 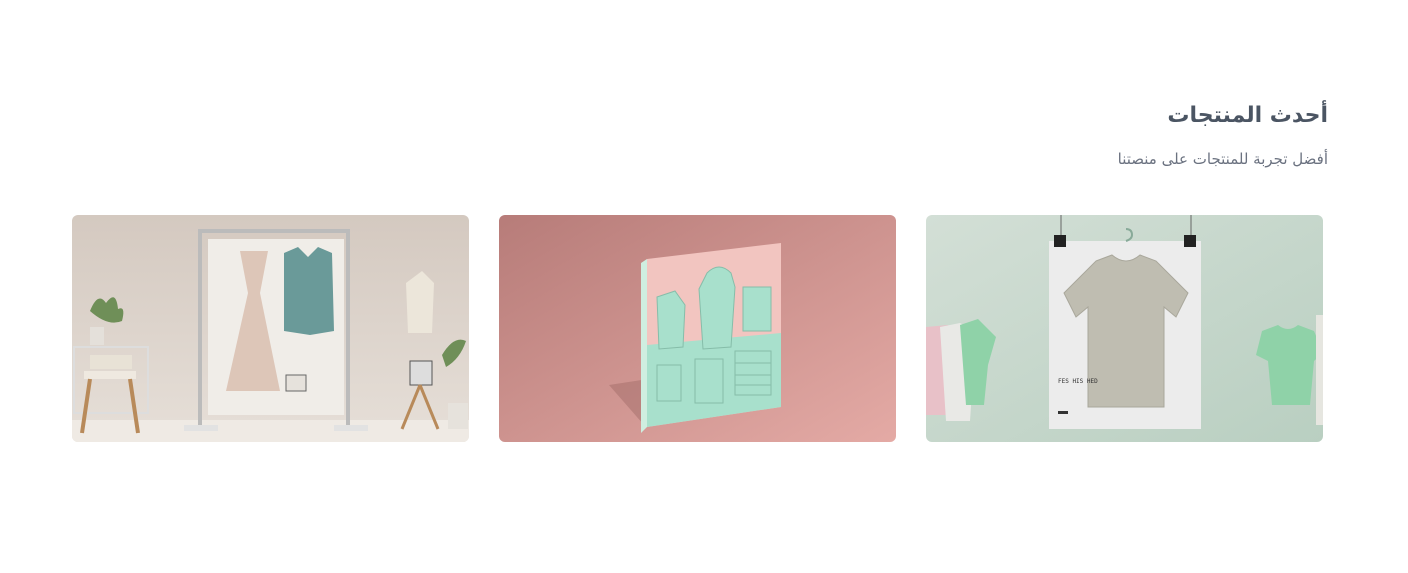 What do you see at coordinates (1222, 159) in the screenshot?
I see `section-subtitle: أفضل تجربة للمنتجات على منصتنا` at bounding box center [1222, 159].